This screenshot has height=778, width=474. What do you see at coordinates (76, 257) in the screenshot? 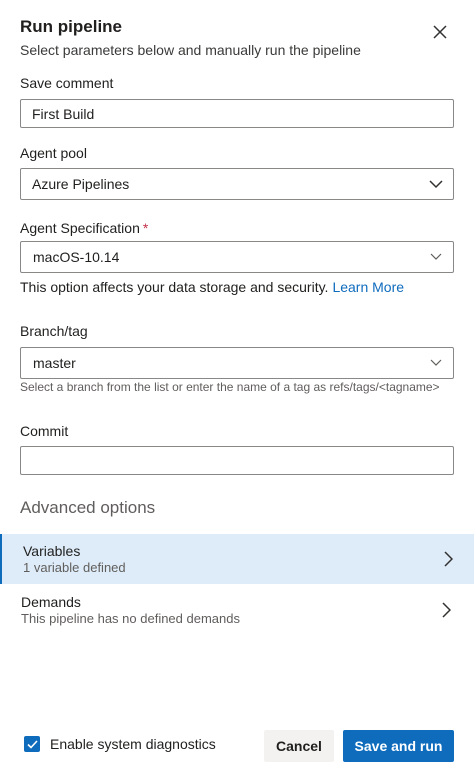
I see `agent-spec-value: macOS-10.14` at bounding box center [76, 257].